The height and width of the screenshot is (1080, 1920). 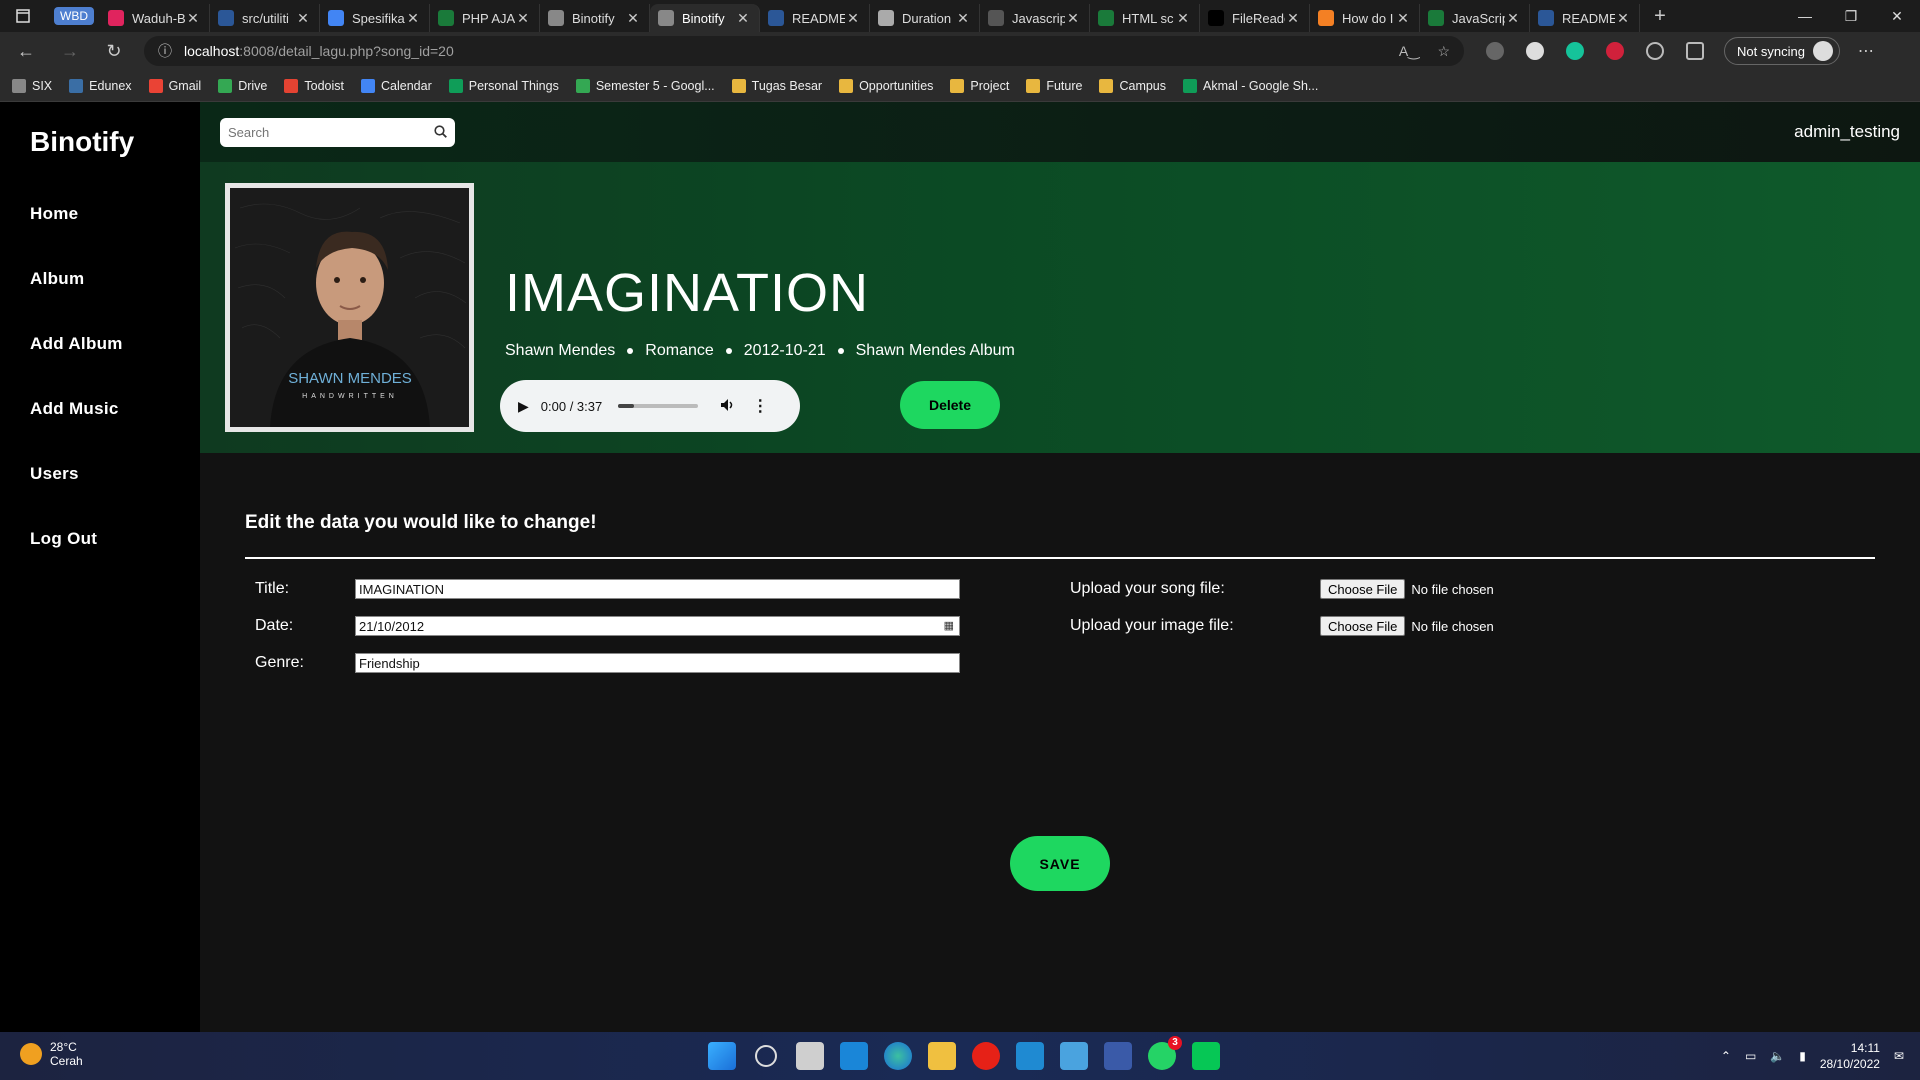 I want to click on terminal-icon, so click(x=1118, y=1056).